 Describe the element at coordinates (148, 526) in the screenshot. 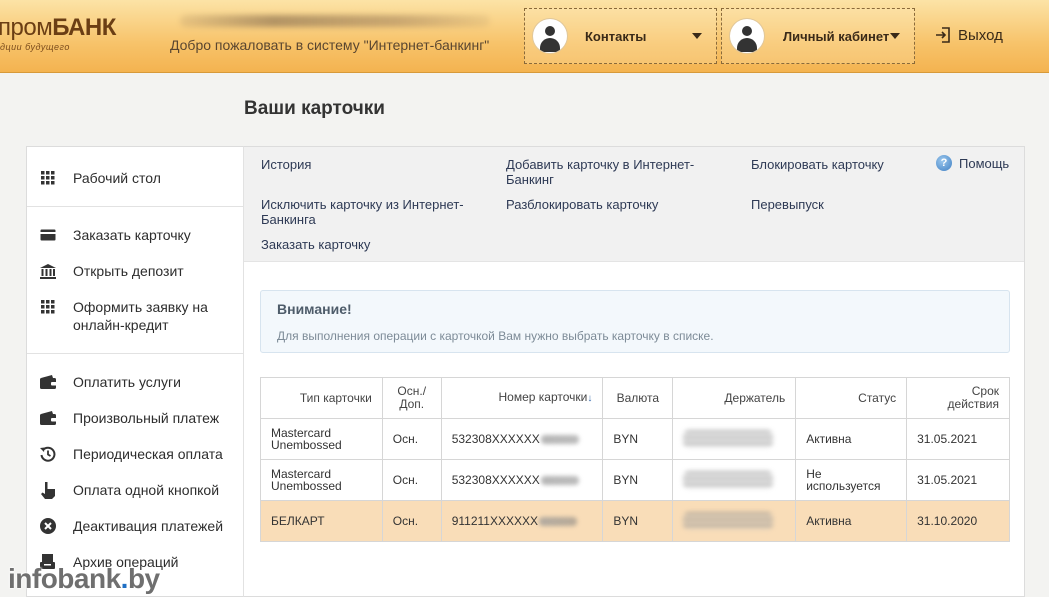

I see `sidebar-item-label: Деактивация платежей` at that location.